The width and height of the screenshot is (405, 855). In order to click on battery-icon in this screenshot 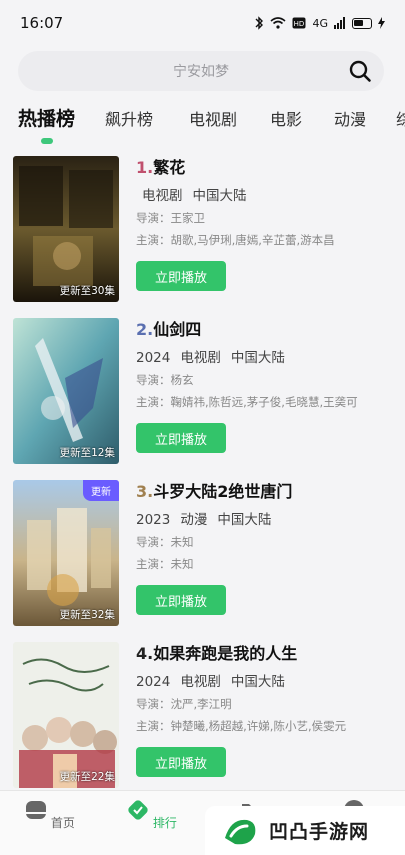, I will do `click(362, 23)`.